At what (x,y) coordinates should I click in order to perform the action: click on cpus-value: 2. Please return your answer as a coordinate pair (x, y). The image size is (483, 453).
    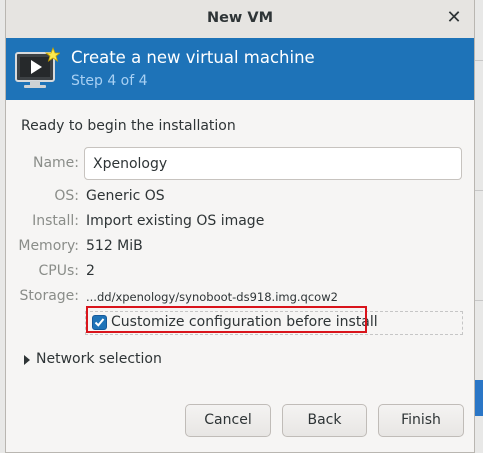
    Looking at the image, I should click on (90, 271).